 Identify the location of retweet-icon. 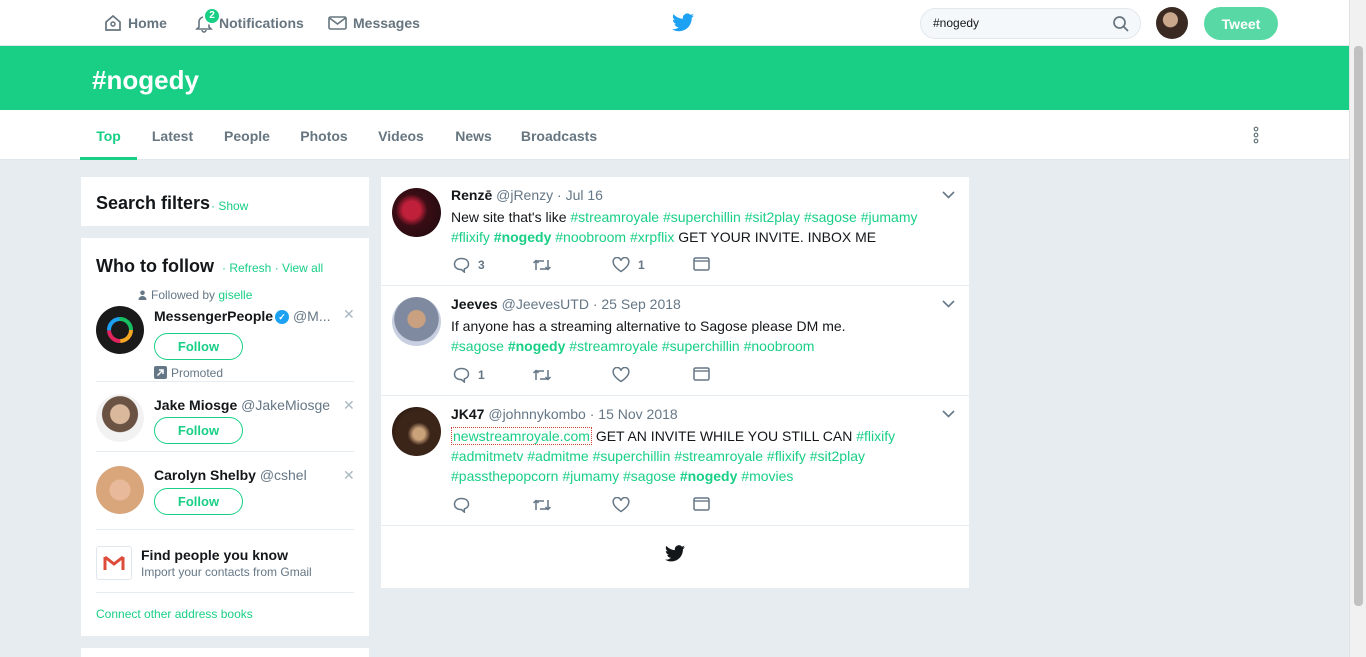
(542, 505).